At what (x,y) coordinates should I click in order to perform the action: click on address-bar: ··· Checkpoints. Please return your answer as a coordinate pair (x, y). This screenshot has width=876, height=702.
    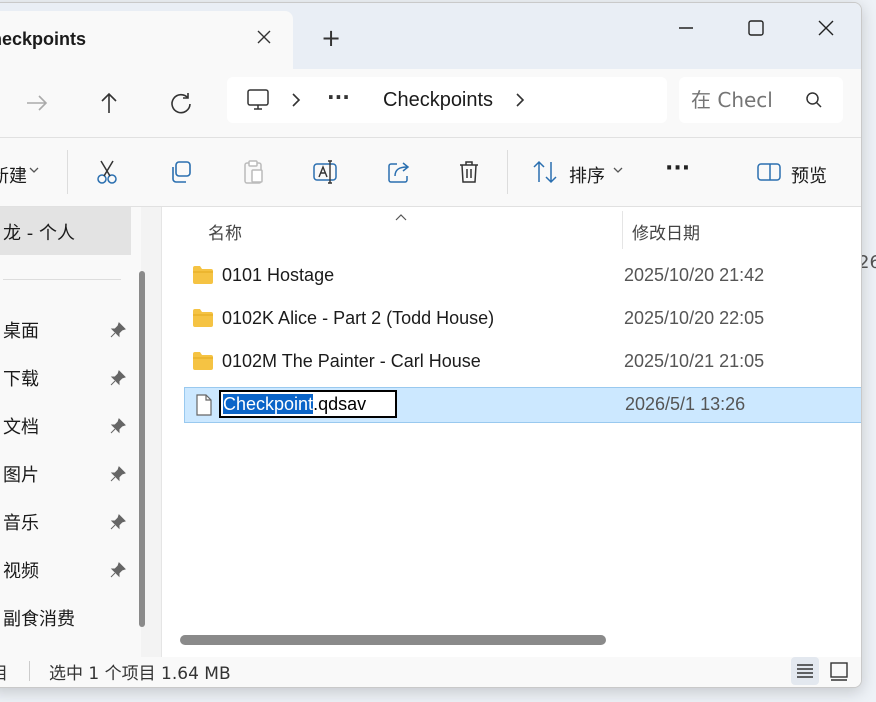
    Looking at the image, I should click on (447, 100).